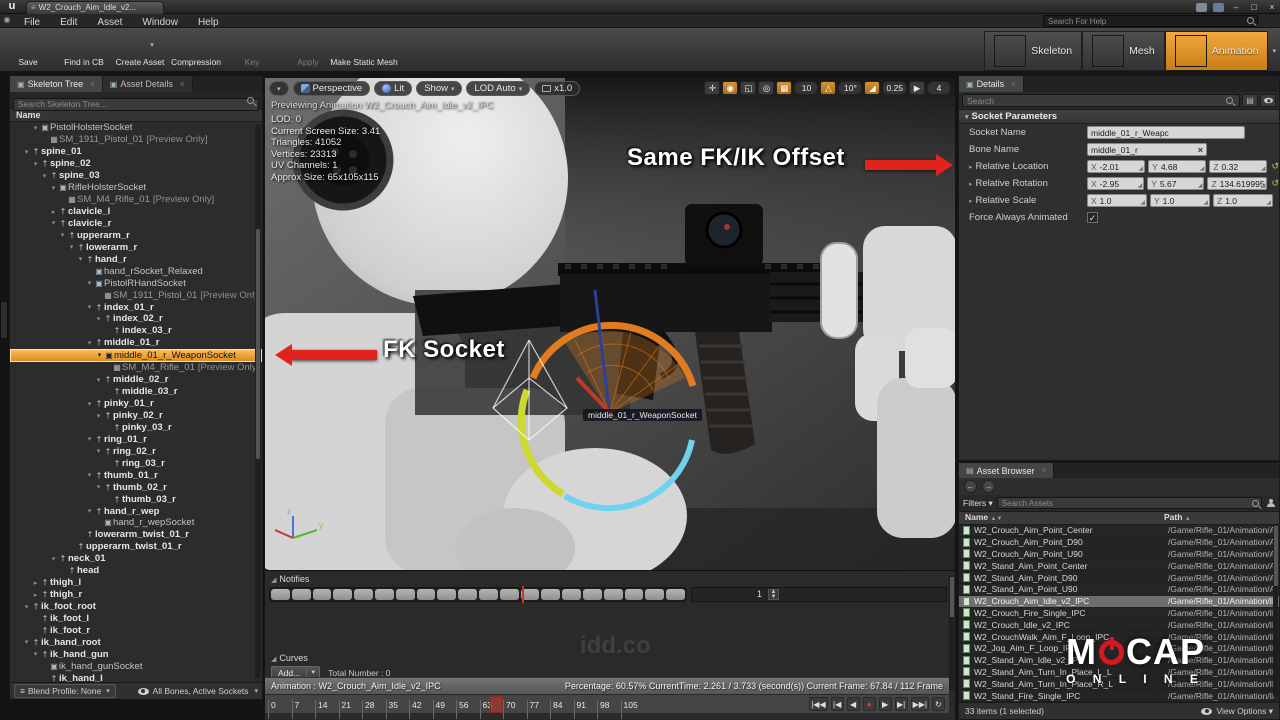 The width and height of the screenshot is (1280, 720). I want to click on tree-row: SM_M4_Rifle_01 [Preview Only], so click(136, 368).